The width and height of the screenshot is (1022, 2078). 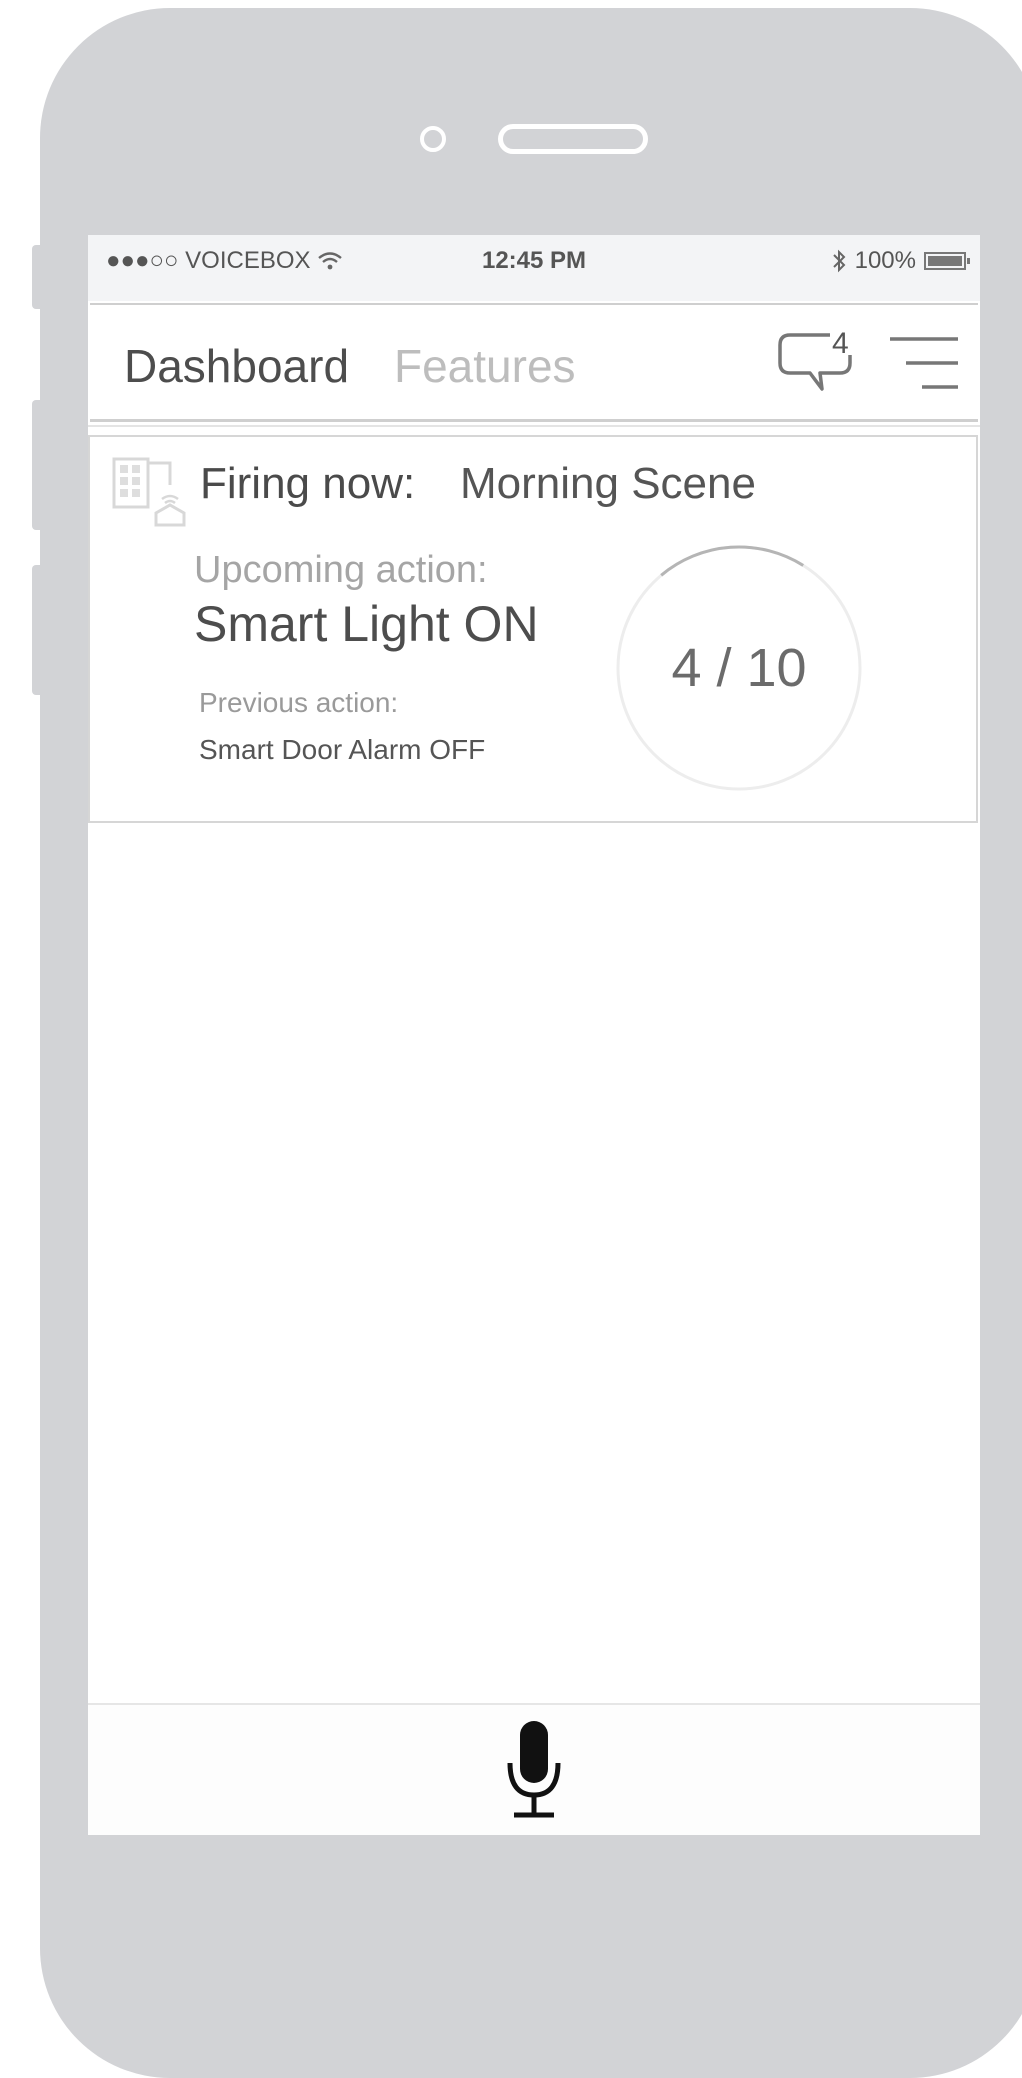 I want to click on bluetooth-icon, so click(x=839, y=261).